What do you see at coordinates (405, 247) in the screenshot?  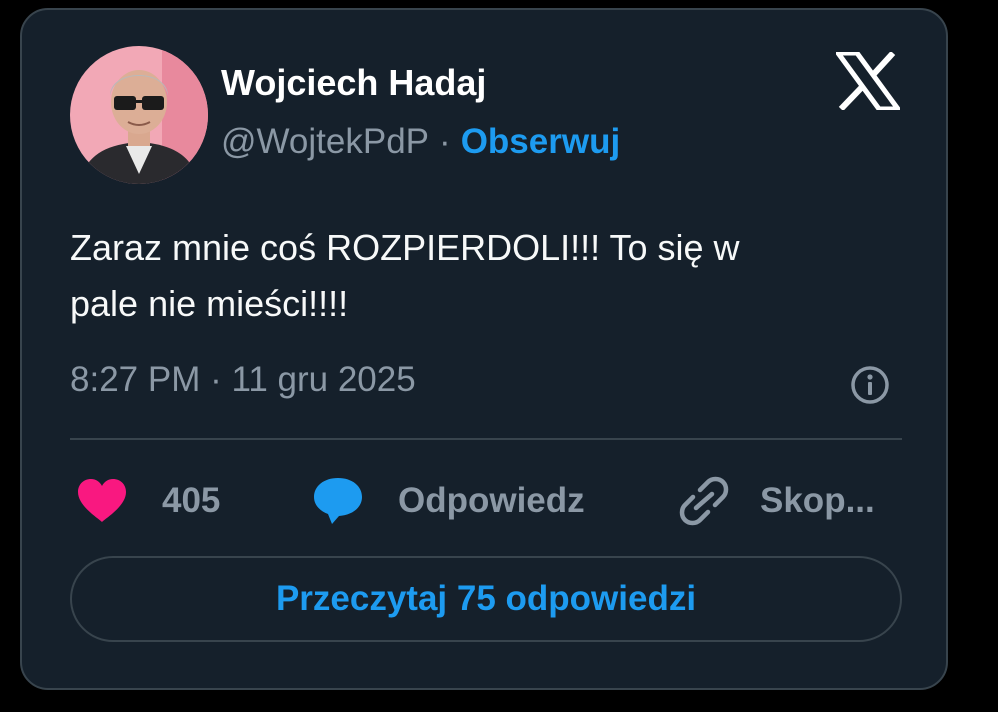 I see `tweet-text-line-1: Zaraz mnie coś ROZPIERDOLI!!! To się w` at bounding box center [405, 247].